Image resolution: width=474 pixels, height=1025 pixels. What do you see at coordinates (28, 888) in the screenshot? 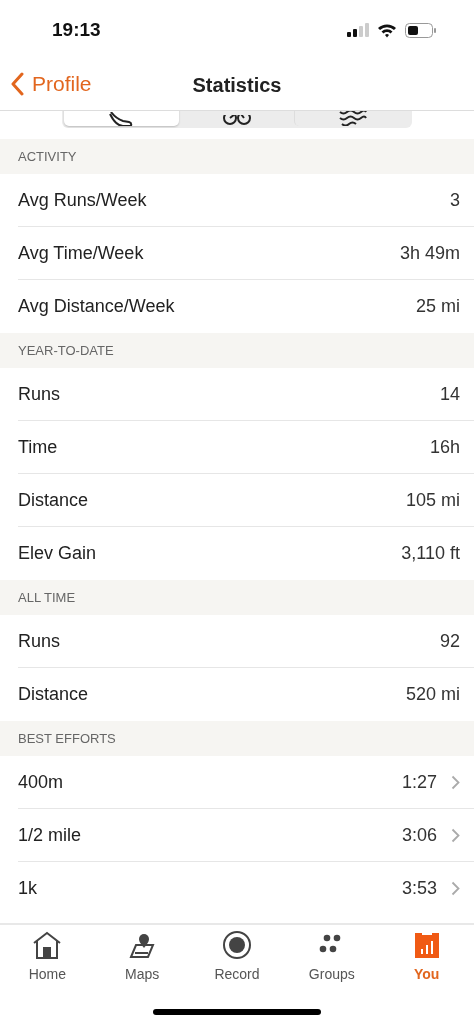
I see `stat-label: 1k` at bounding box center [28, 888].